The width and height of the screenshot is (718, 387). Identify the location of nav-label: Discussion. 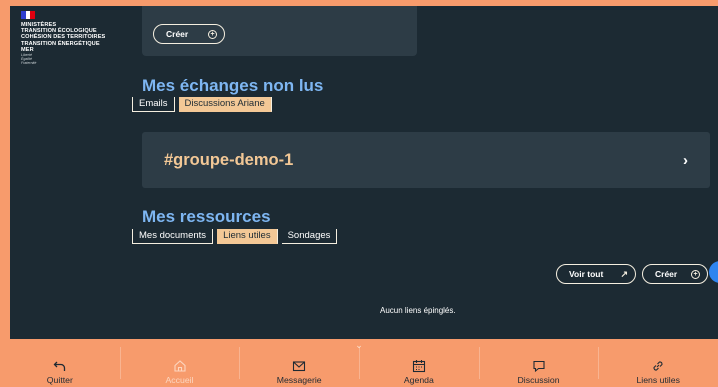
(538, 380).